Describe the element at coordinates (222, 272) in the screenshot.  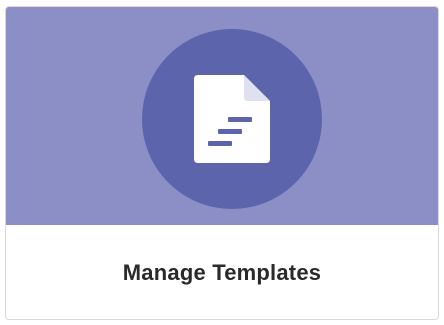
I see `card-title: Manage Templates` at that location.